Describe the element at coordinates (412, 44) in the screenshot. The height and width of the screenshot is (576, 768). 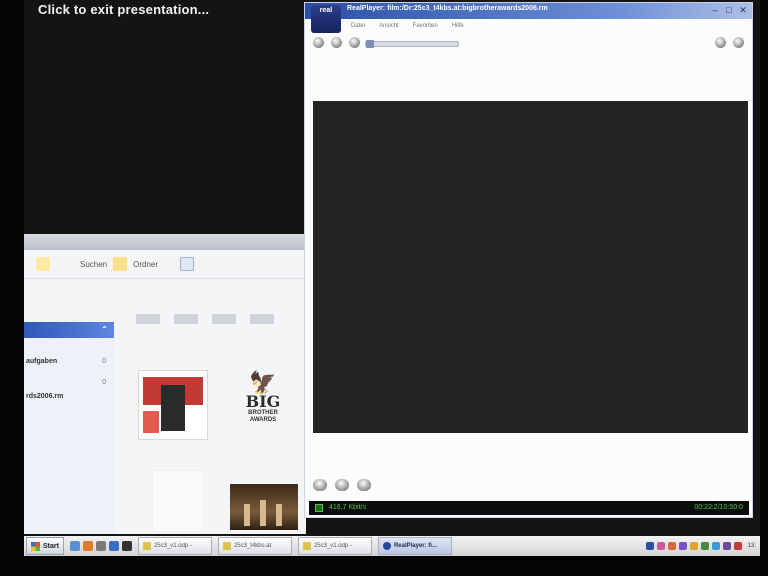
I see `position-slider` at that location.